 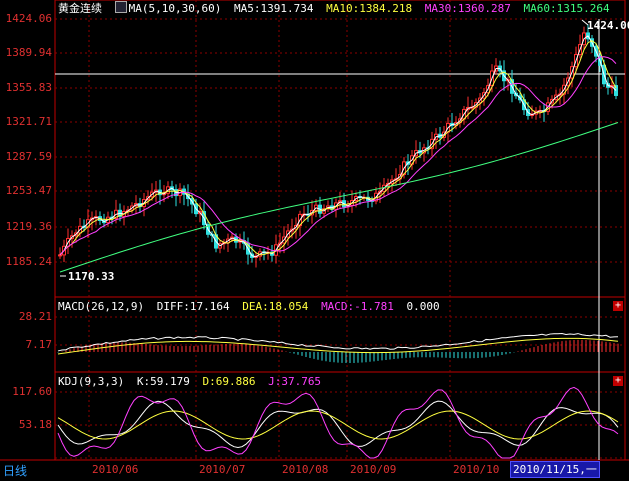 I want to click on kdj-expand-button: +, so click(x=618, y=381).